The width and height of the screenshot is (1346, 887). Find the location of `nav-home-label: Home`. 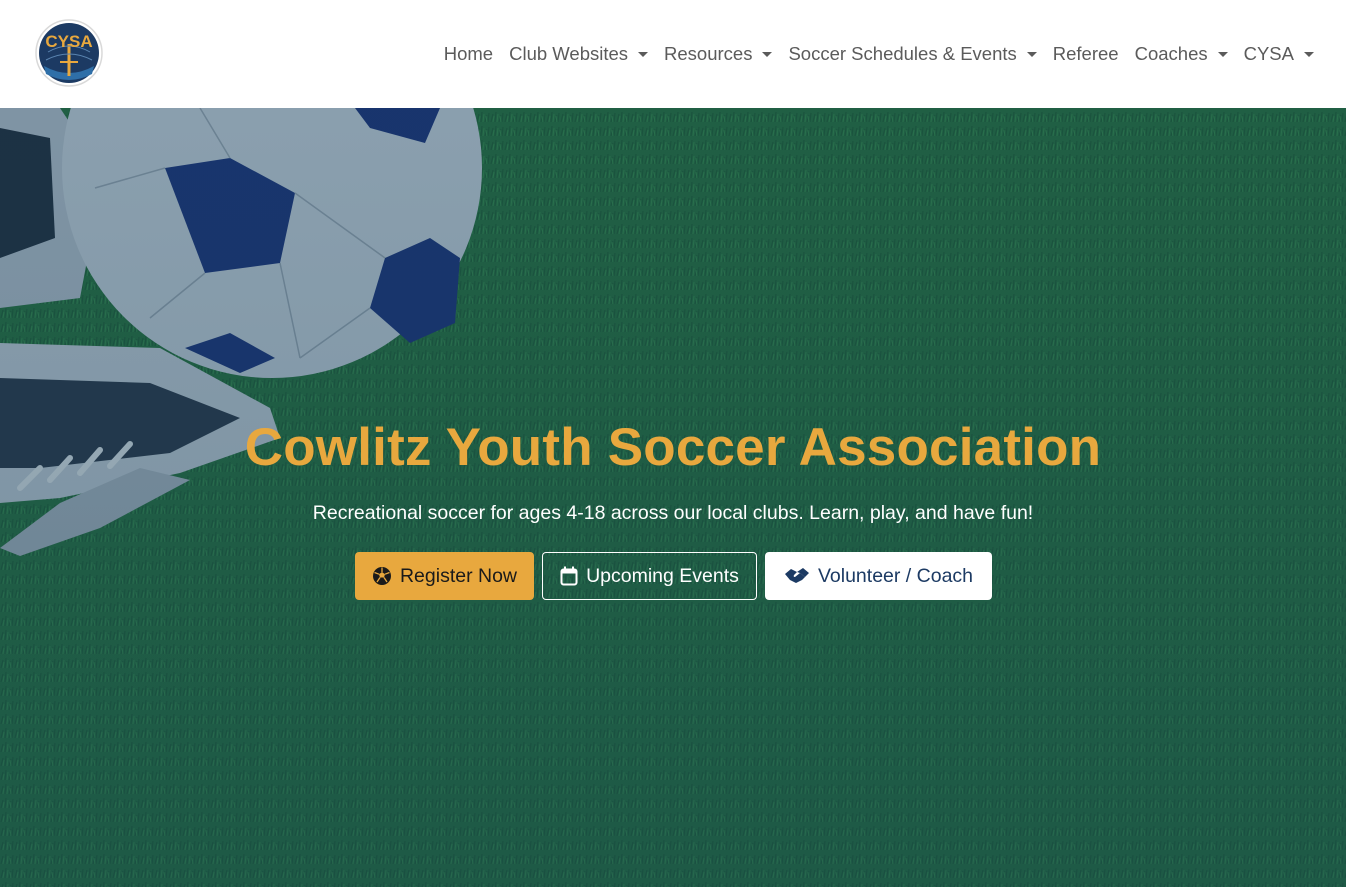

nav-home-label: Home is located at coordinates (468, 53).